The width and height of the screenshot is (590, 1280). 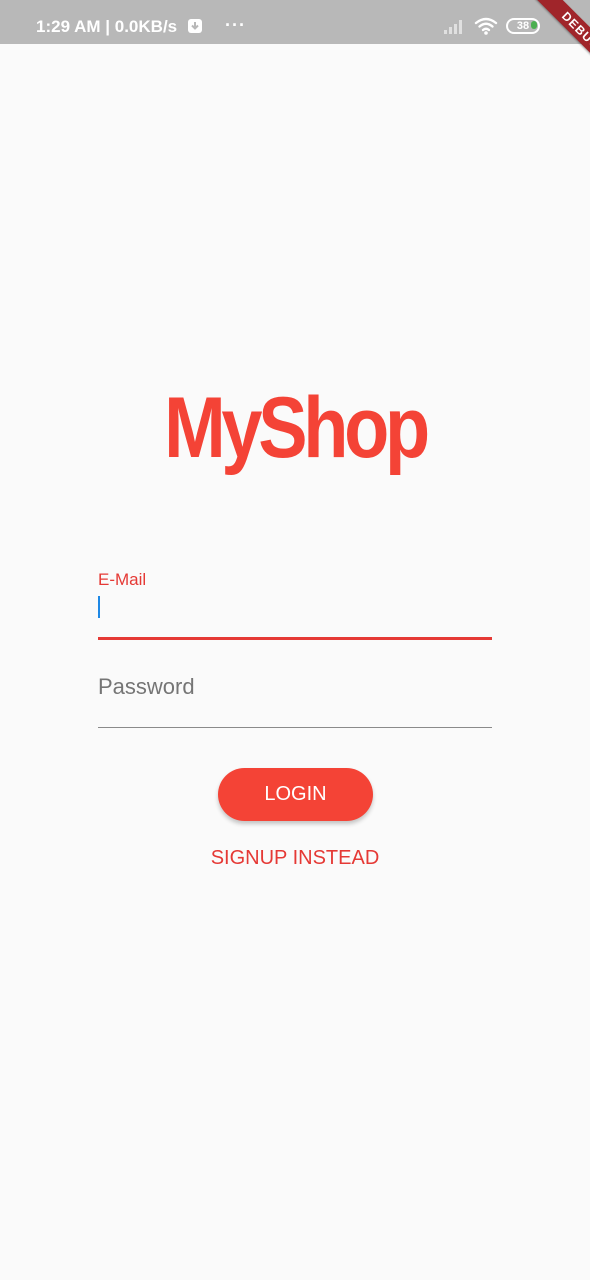 I want to click on signal-icon, so click(x=453, y=27).